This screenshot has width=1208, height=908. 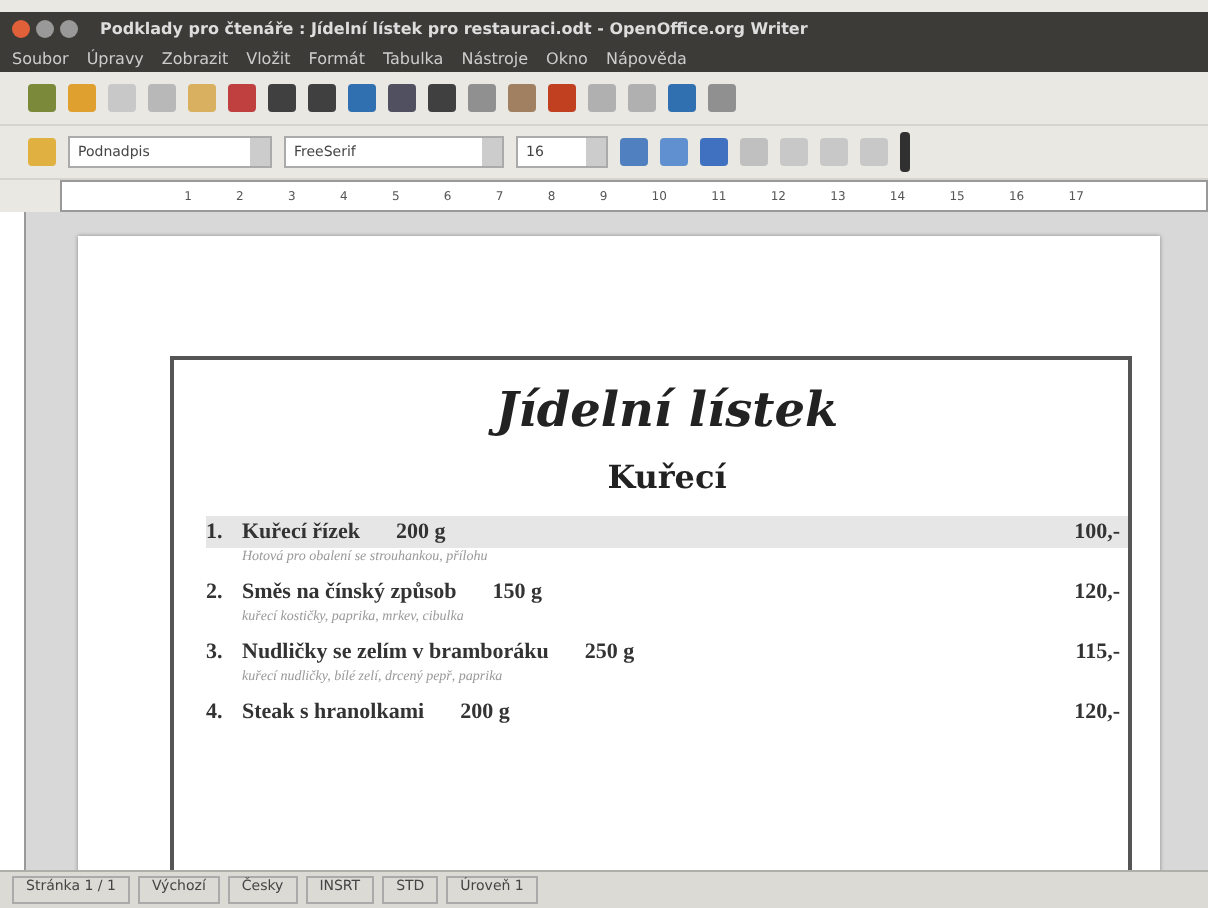 I want to click on dish-price: 115,-, so click(x=1097, y=652).